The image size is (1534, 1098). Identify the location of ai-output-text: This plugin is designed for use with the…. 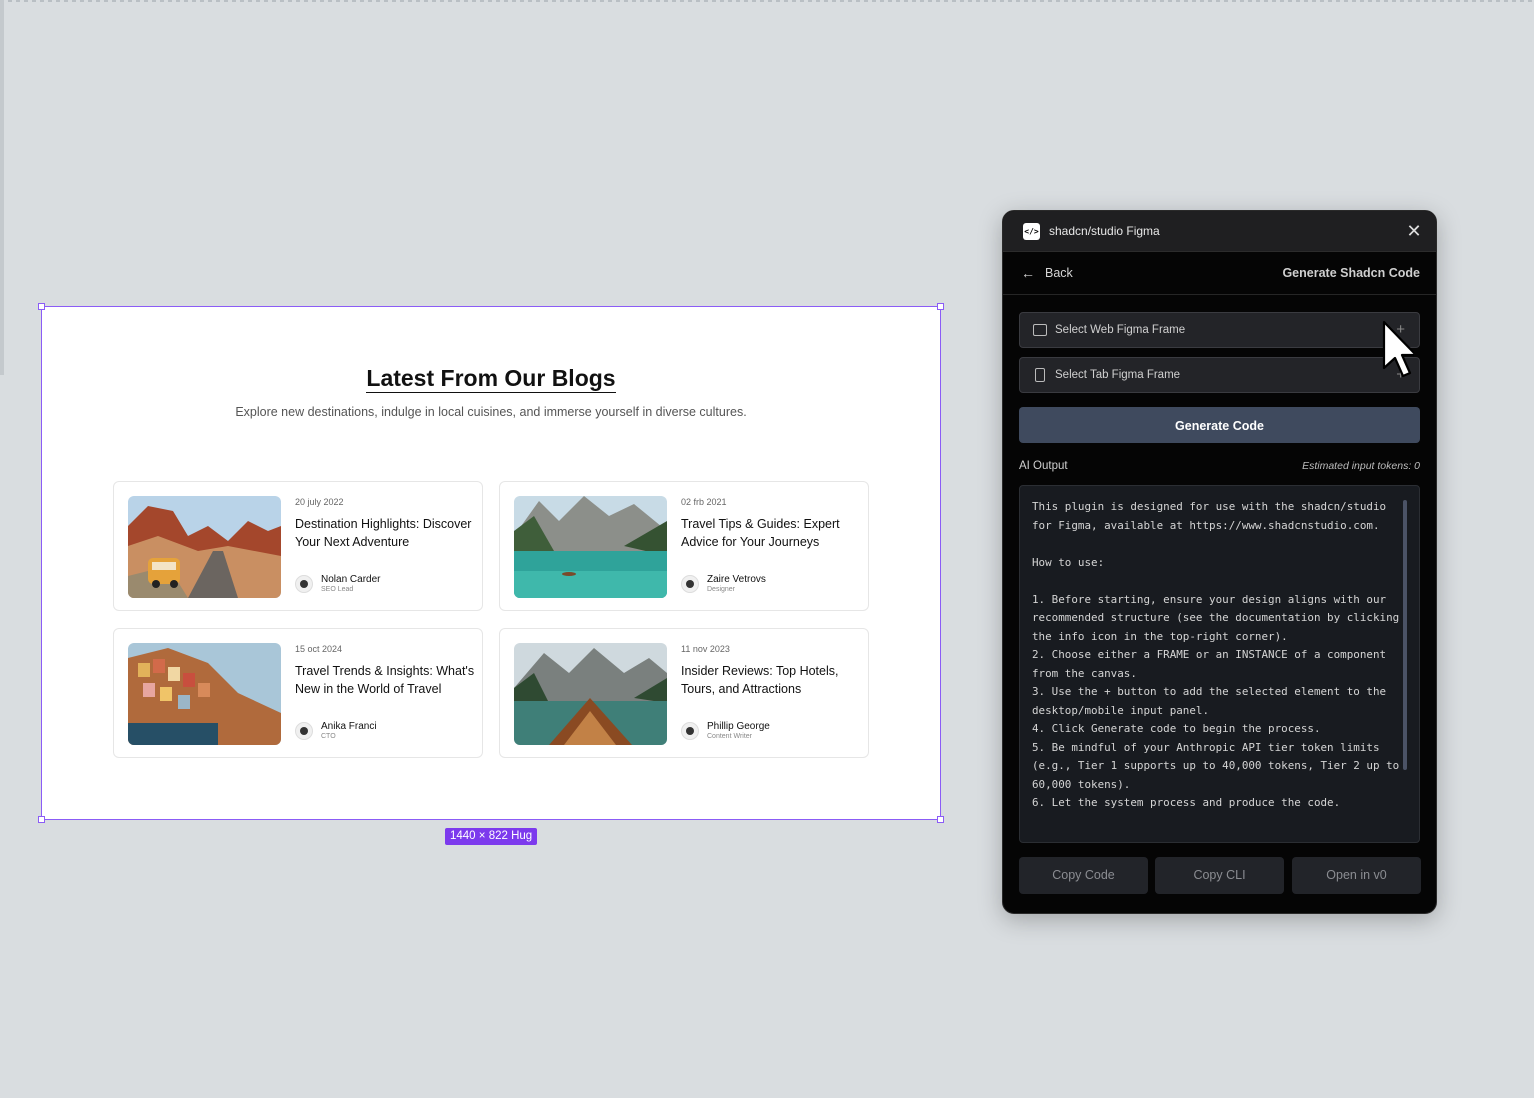
(1216, 654).